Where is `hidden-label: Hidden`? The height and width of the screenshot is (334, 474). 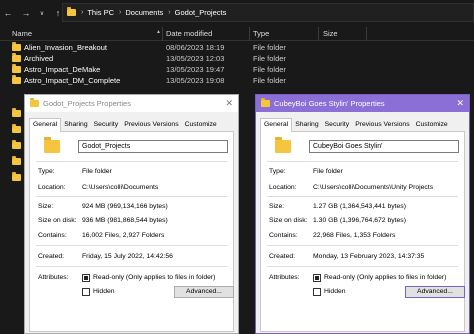
hidden-label: Hidden is located at coordinates (104, 291).